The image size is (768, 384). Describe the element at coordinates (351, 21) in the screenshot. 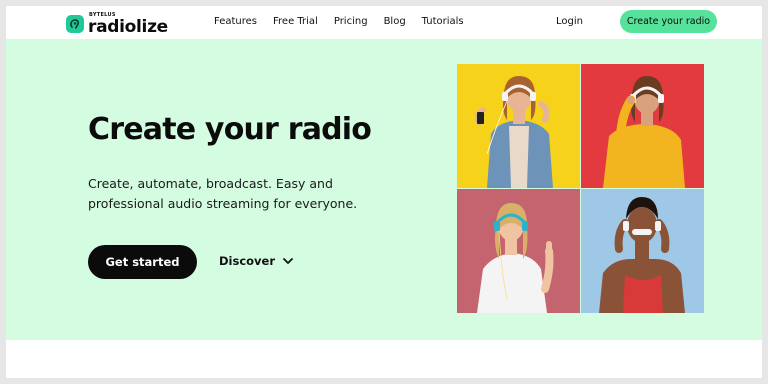

I see `nav-item-pricing: Pricing` at that location.